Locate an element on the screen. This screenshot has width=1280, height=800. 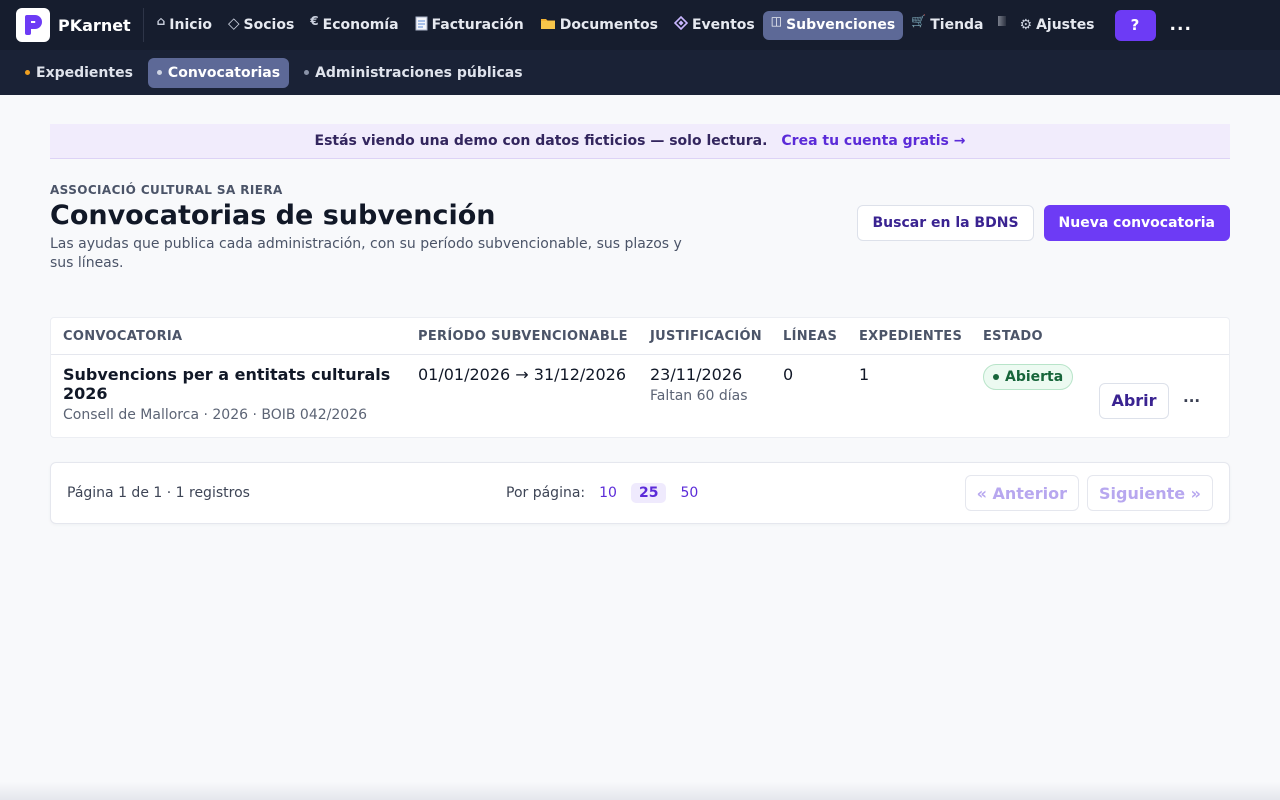
columns-icon: ◫ is located at coordinates (776, 21).